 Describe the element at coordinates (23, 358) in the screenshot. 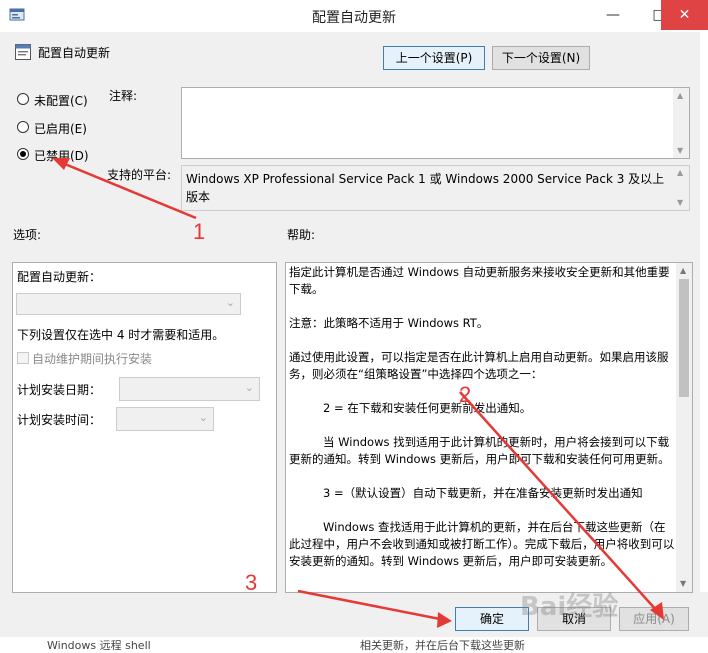

I see `maintenance-checkbox` at that location.